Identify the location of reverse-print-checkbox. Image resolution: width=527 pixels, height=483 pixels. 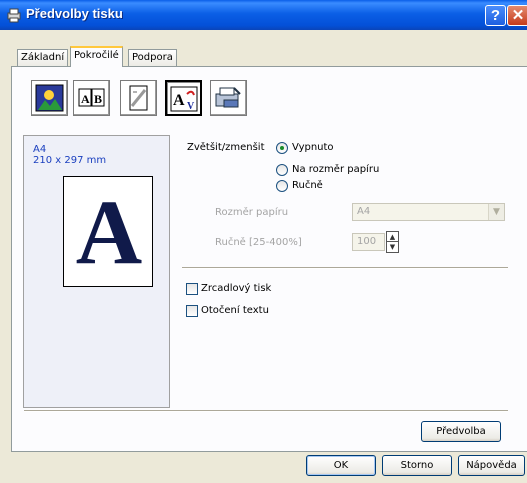
(192, 311).